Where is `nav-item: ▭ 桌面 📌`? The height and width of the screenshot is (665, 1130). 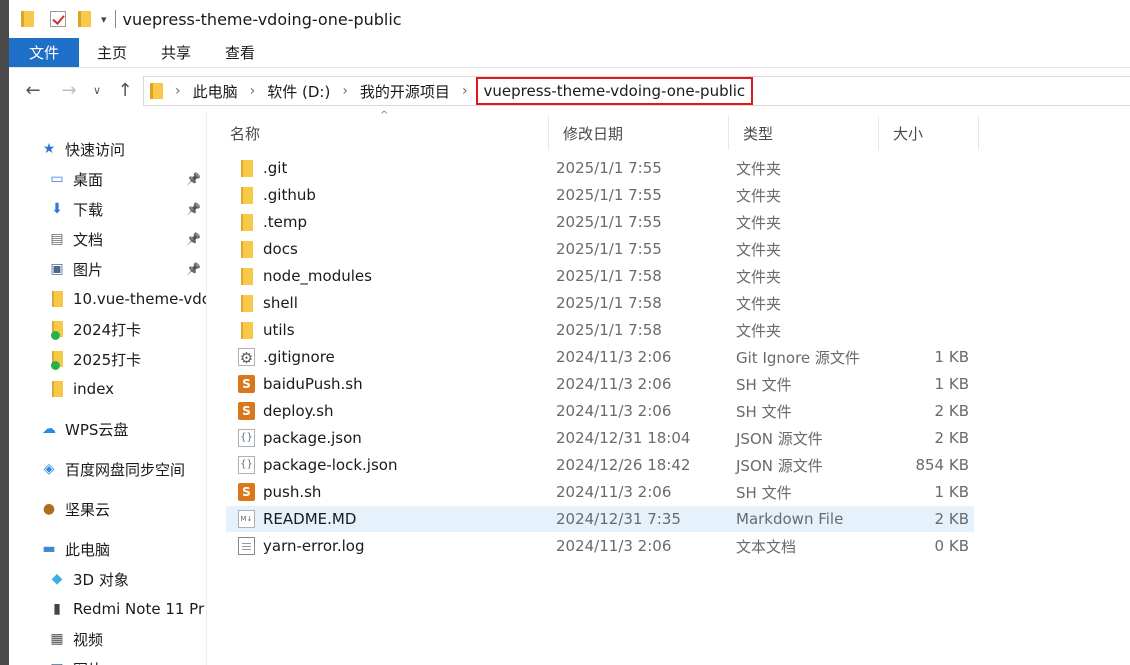 nav-item: ▭ 桌面 📌 is located at coordinates (107, 179).